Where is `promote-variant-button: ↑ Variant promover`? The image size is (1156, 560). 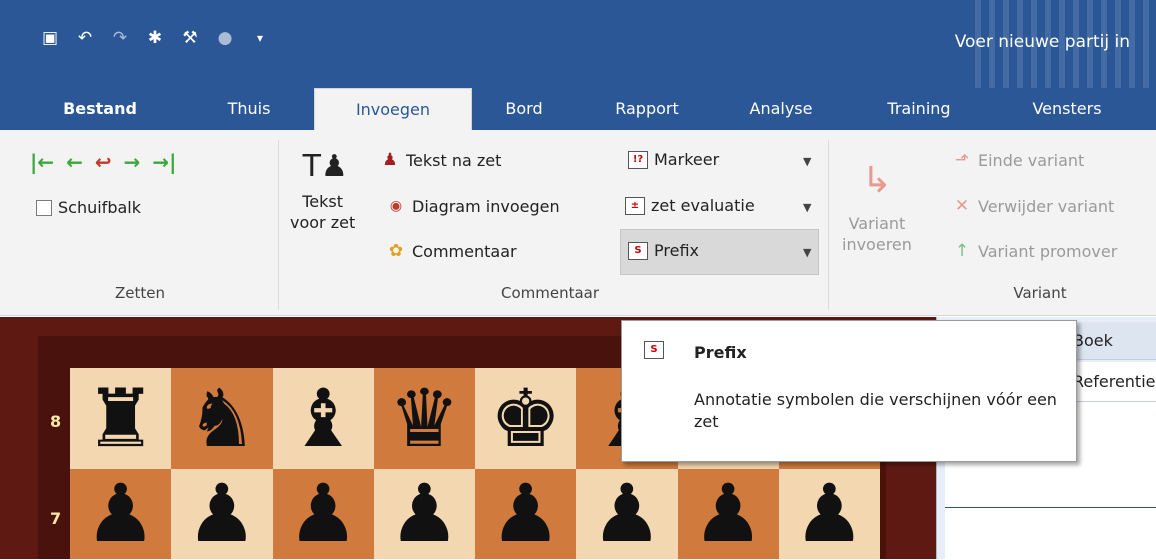 promote-variant-button: ↑ Variant promover is located at coordinates (1034, 251).